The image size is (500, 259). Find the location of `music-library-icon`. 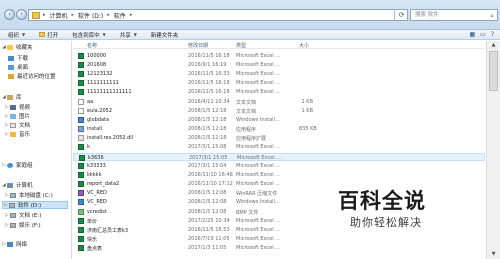

music-library-icon is located at coordinates (13, 134).